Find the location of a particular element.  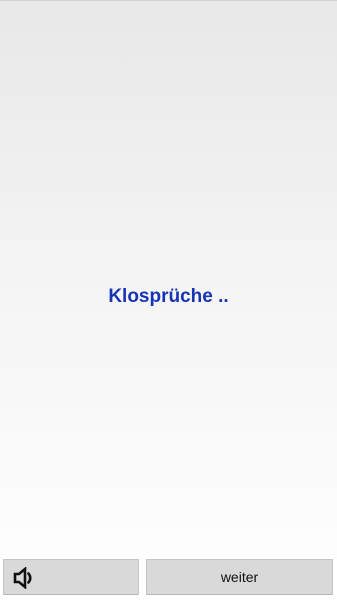

next-button-label: weiter is located at coordinates (239, 577).